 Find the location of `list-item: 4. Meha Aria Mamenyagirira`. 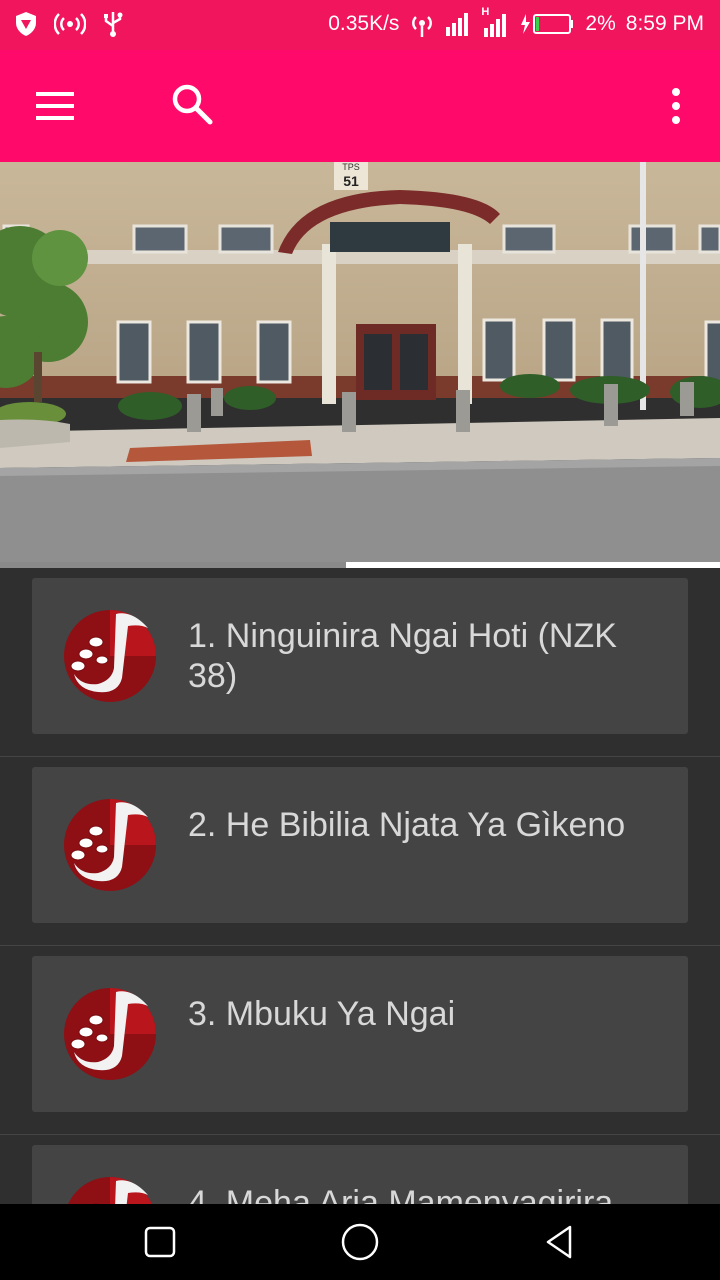

list-item: 4. Meha Aria Mamenyagirira is located at coordinates (360, 1169).